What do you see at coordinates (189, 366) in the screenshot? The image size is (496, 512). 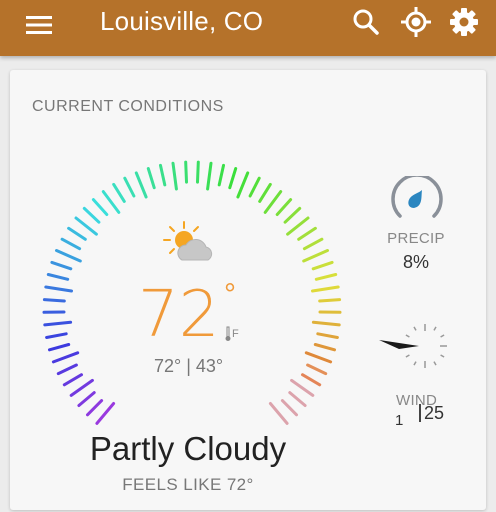 I see `hi-lo-temperature: 72° | 43°` at bounding box center [189, 366].